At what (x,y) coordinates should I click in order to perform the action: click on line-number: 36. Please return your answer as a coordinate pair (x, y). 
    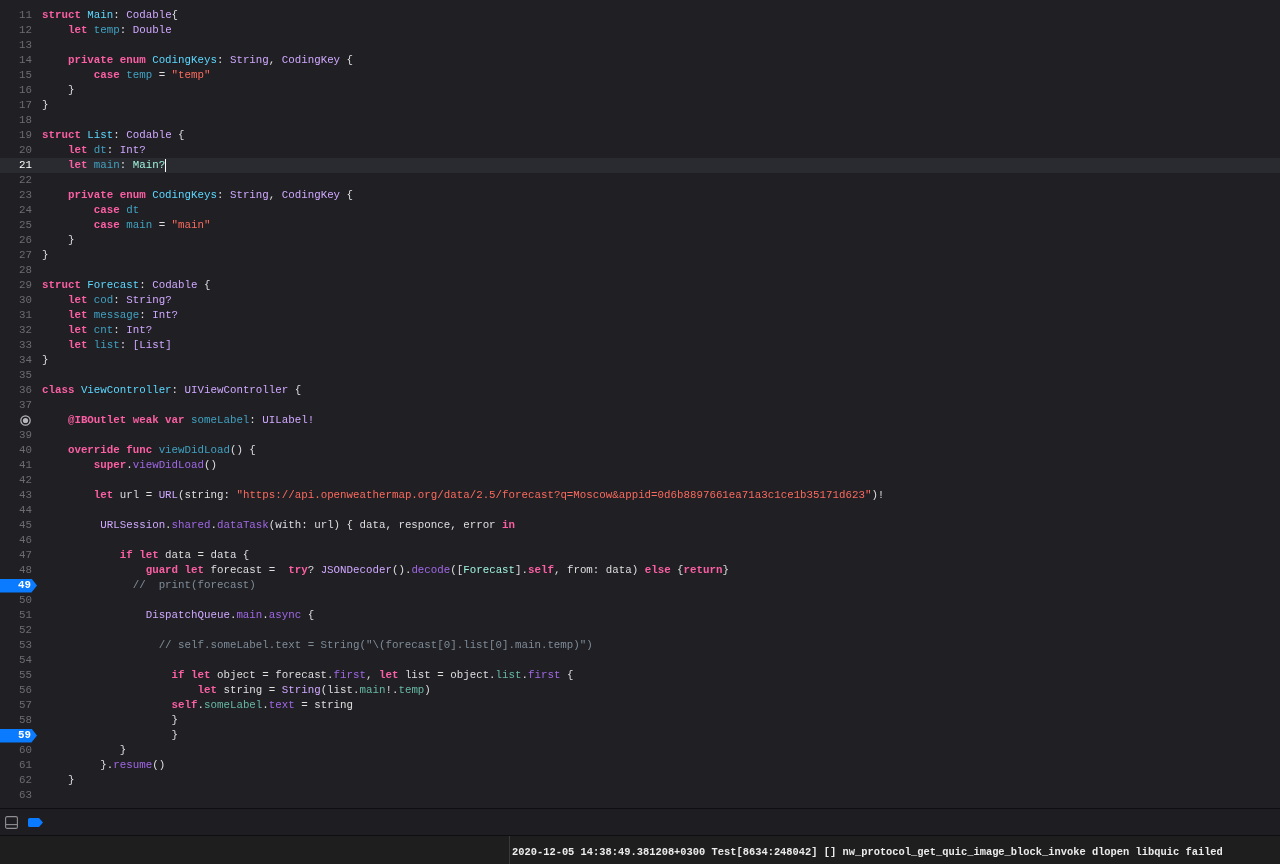
    Looking at the image, I should click on (25, 391).